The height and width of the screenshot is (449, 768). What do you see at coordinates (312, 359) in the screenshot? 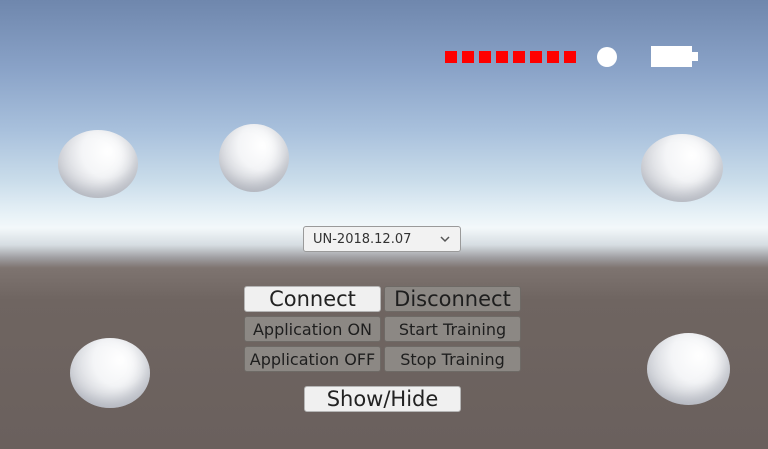
I see `application-off-button: Application OFF` at bounding box center [312, 359].